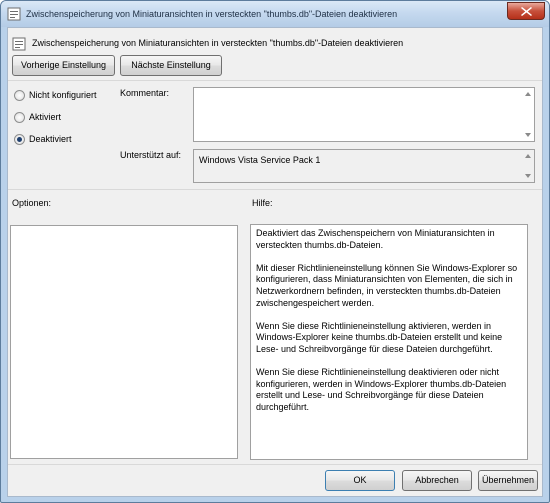 The image size is (550, 503). Describe the element at coordinates (437, 480) in the screenshot. I see `cancel-button: Abbrechen` at that location.